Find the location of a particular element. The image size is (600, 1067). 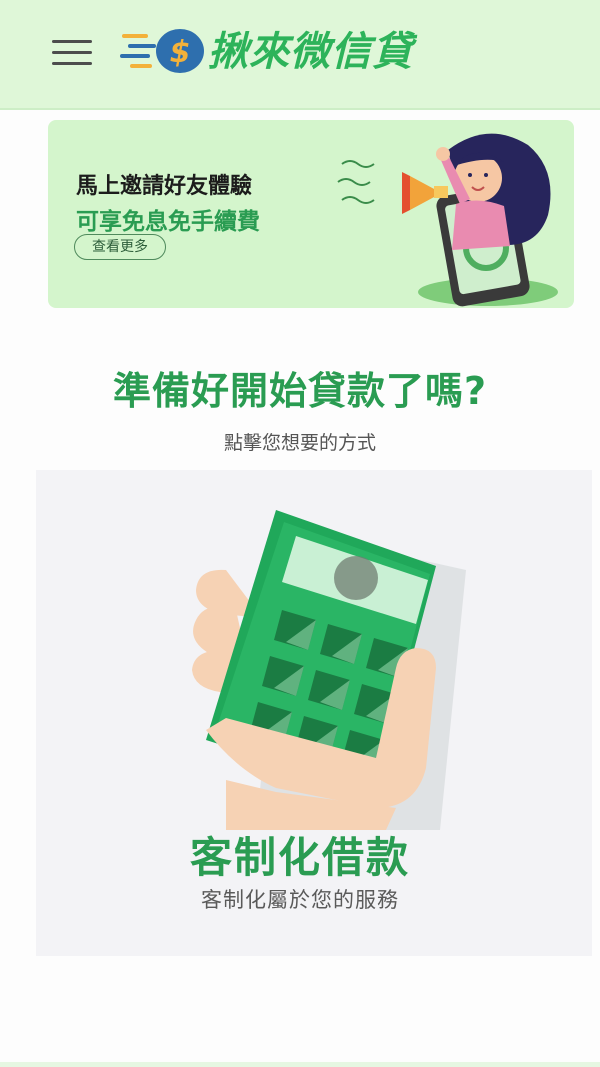

banner-highlight: 可享免息免手續費 is located at coordinates (168, 222).